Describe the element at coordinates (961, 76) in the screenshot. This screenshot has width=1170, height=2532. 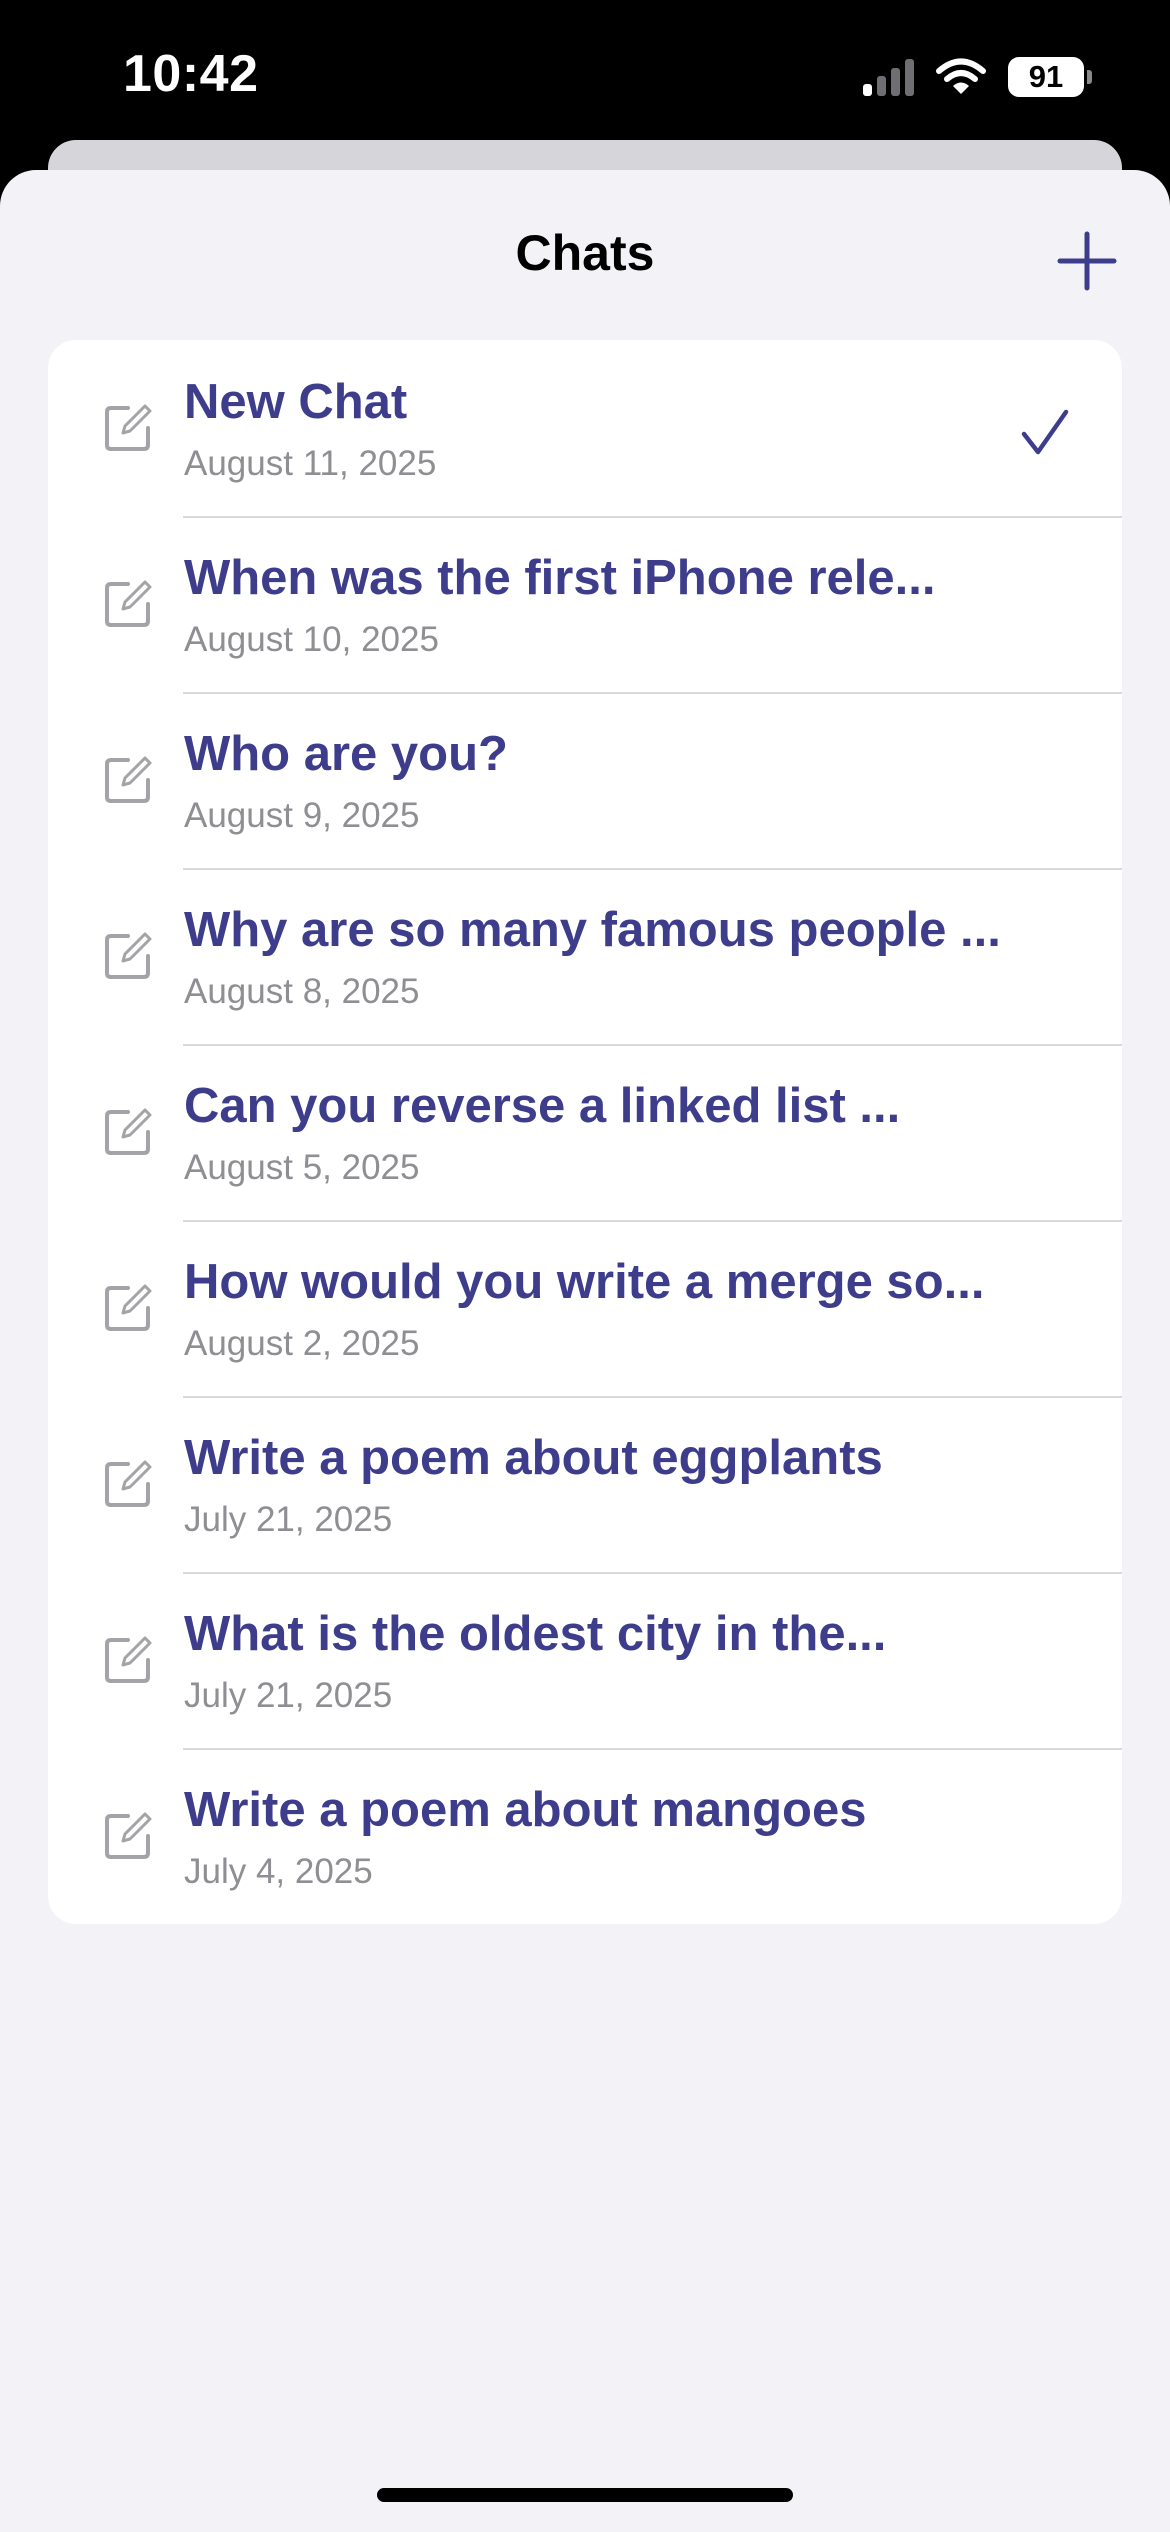
I see `wifi-icon` at that location.